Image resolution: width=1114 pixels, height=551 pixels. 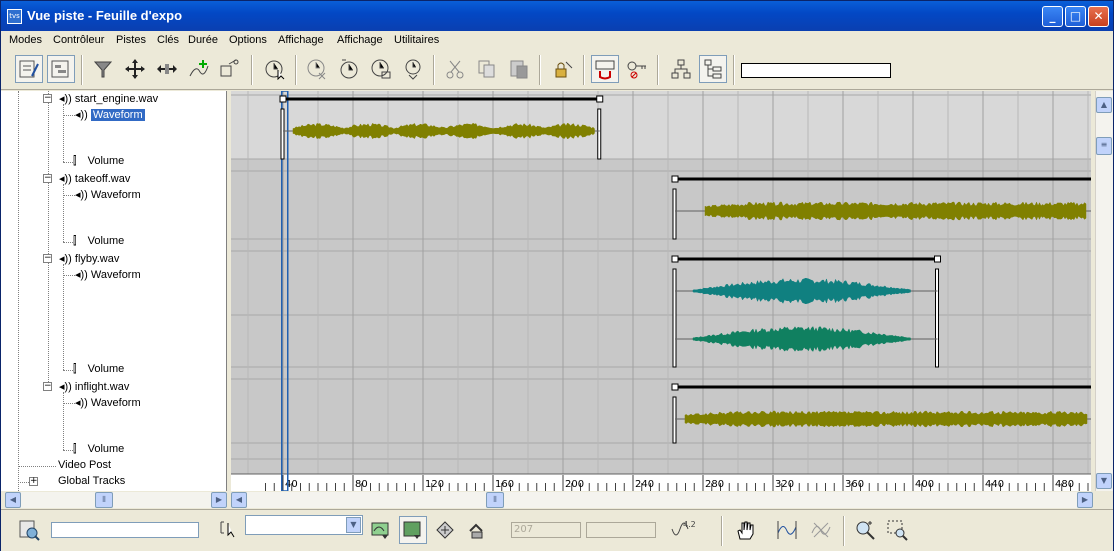 I want to click on scale-keys-icon, so click(x=229, y=69).